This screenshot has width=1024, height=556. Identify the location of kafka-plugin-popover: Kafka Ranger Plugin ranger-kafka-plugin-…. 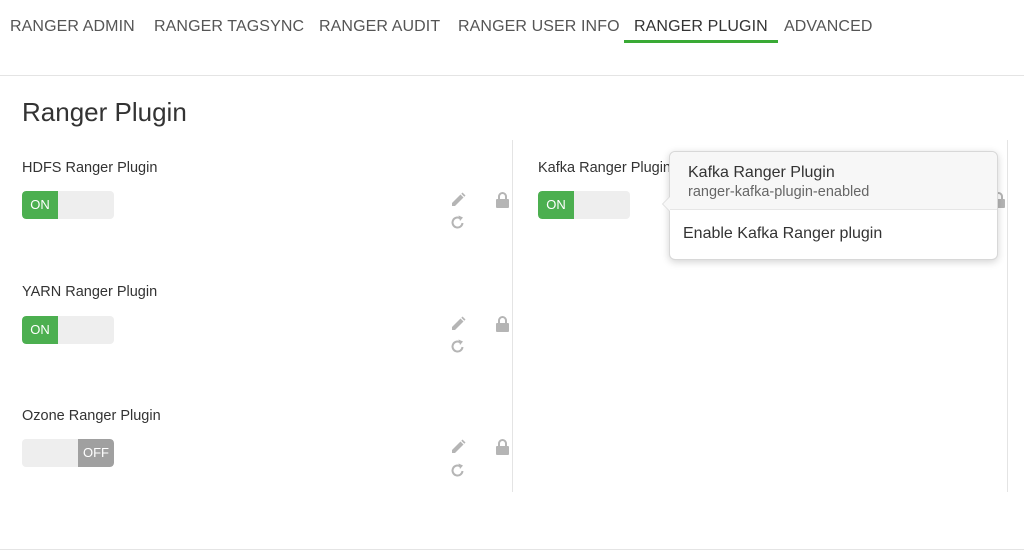
(830, 205).